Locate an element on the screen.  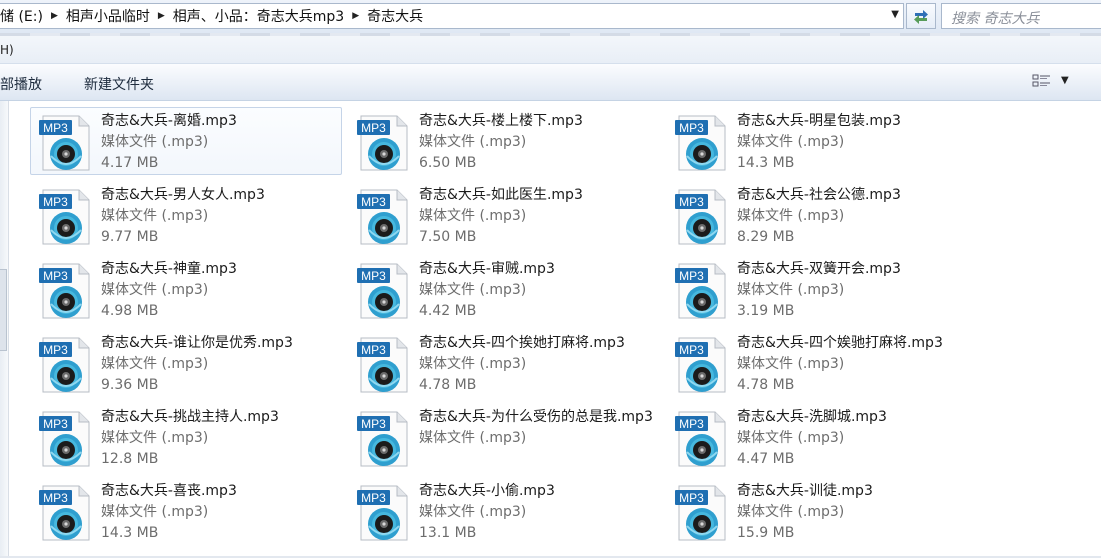
command-toolbar: 全部播放 新建文件夹 ▼ is located at coordinates (550, 82).